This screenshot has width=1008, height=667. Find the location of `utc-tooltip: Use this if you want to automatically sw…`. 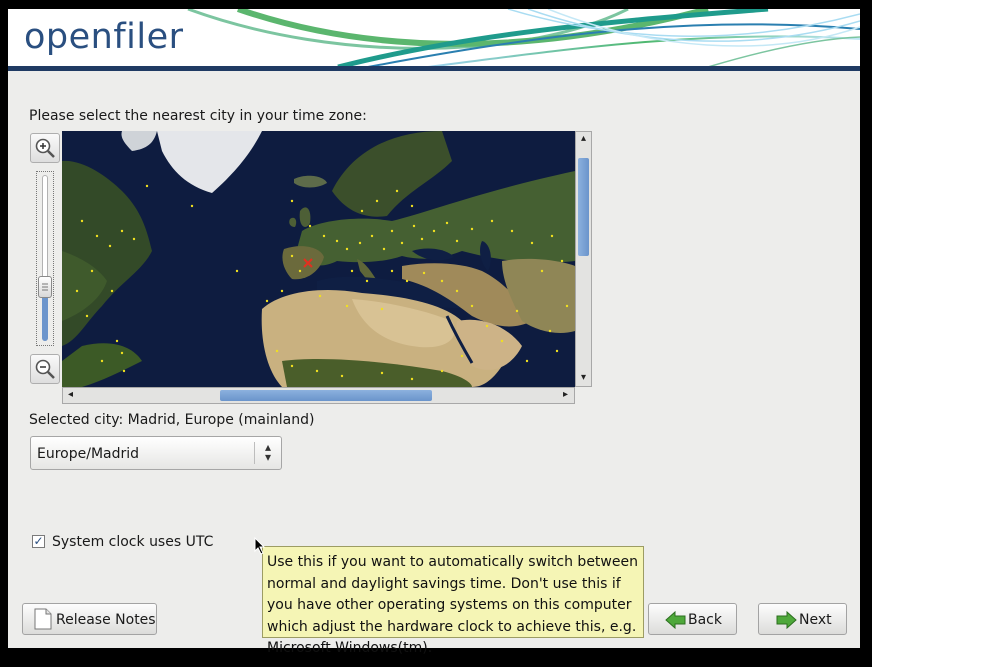

utc-tooltip: Use this if you want to automatically sw… is located at coordinates (453, 601).